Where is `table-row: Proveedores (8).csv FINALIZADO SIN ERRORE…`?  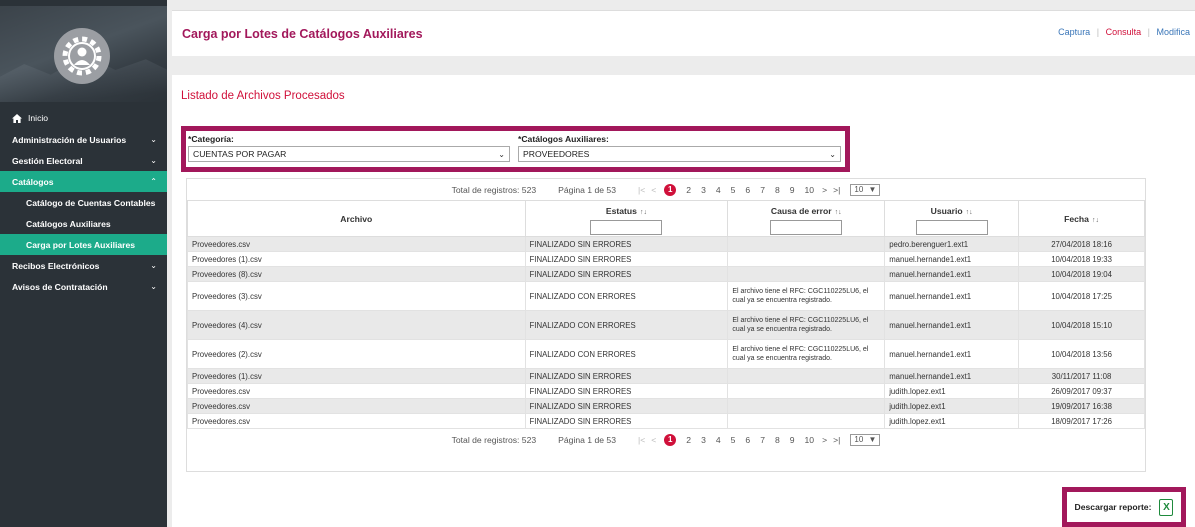
table-row: Proveedores (8).csv FINALIZADO SIN ERRORE… is located at coordinates (666, 274).